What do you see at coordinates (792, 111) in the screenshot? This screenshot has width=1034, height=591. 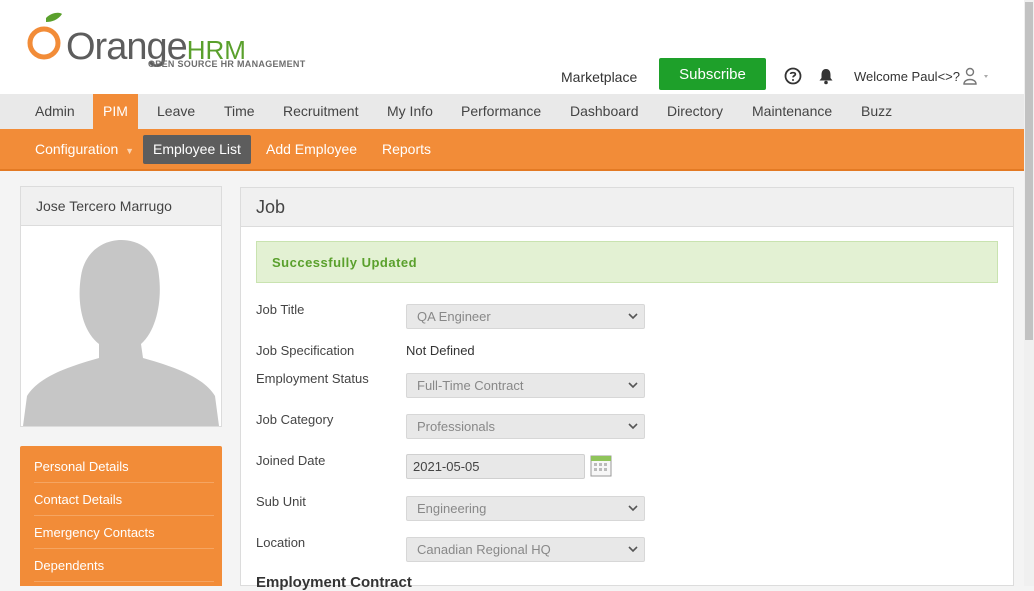 I see `menu-maintenance: Maintenance` at bounding box center [792, 111].